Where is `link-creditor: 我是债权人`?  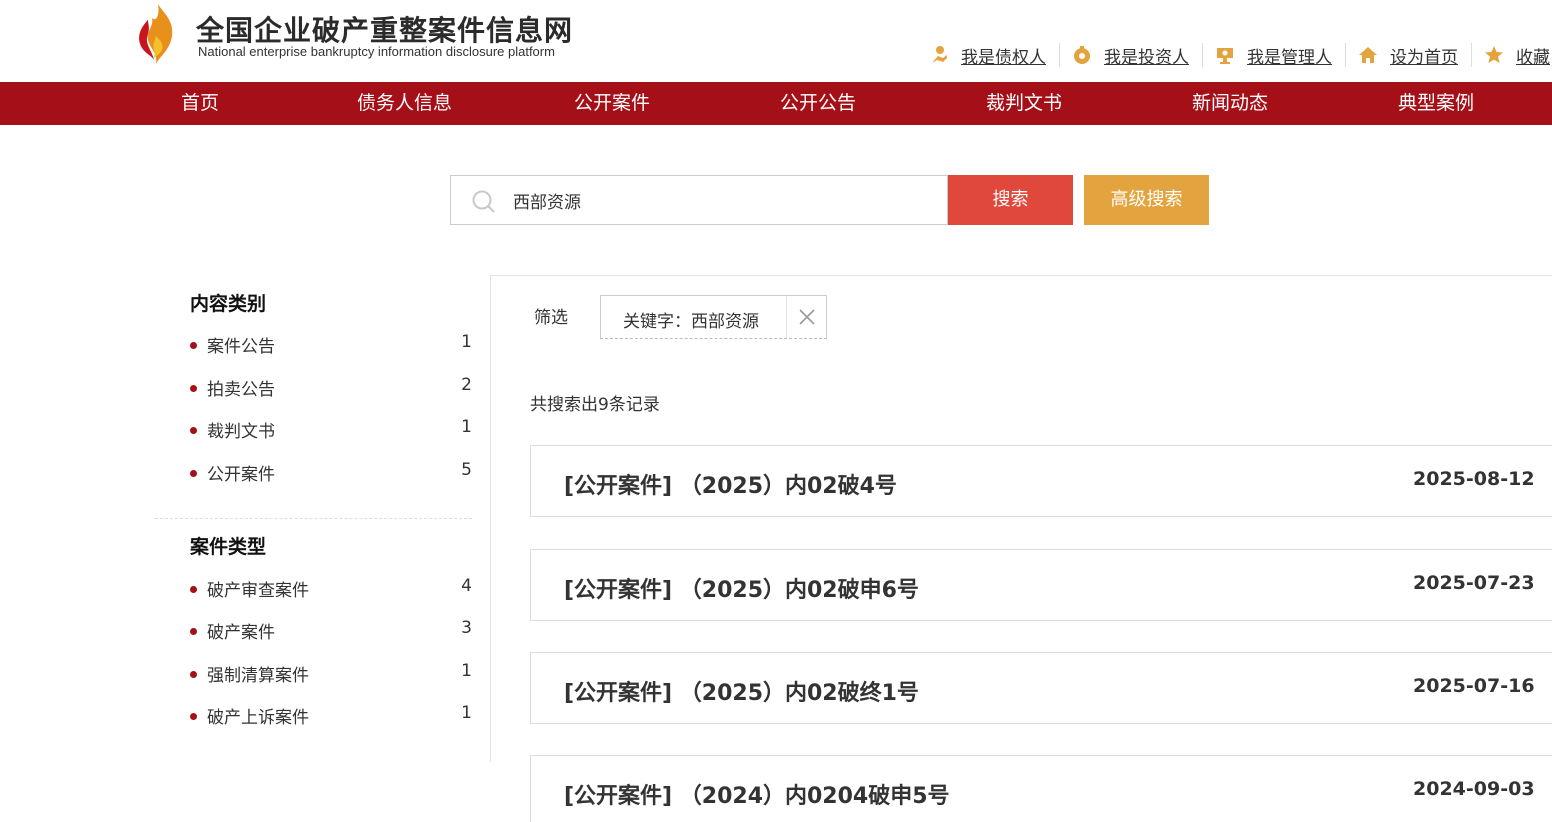 link-creditor: 我是债权人 is located at coordinates (988, 55).